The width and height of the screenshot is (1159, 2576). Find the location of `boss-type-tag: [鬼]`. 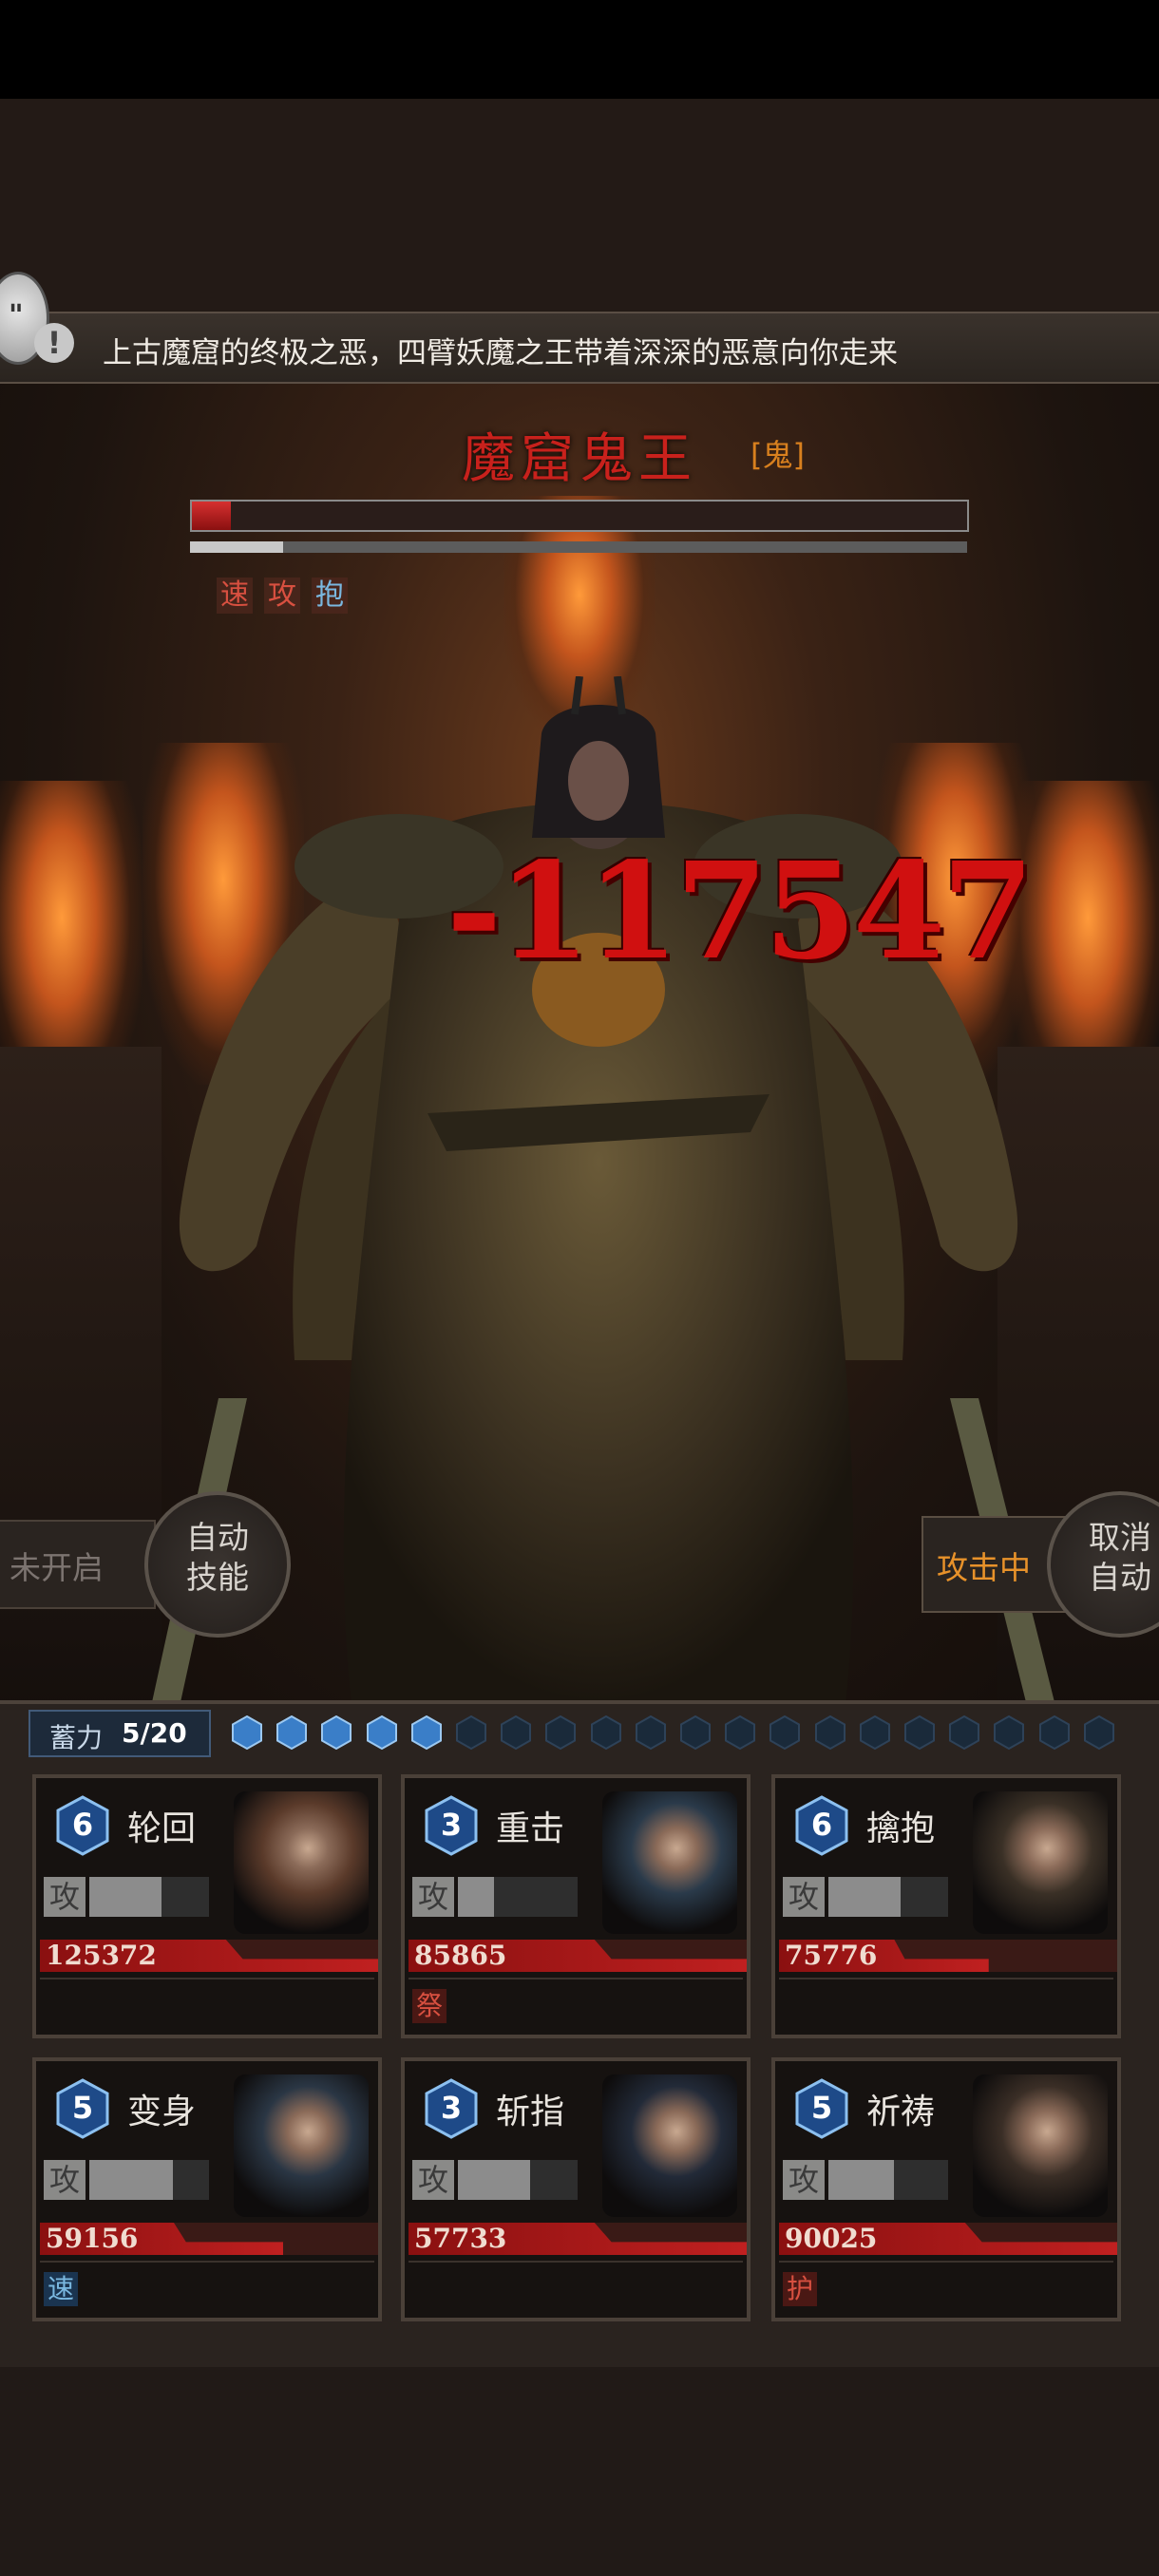

boss-type-tag: [鬼] is located at coordinates (777, 455).